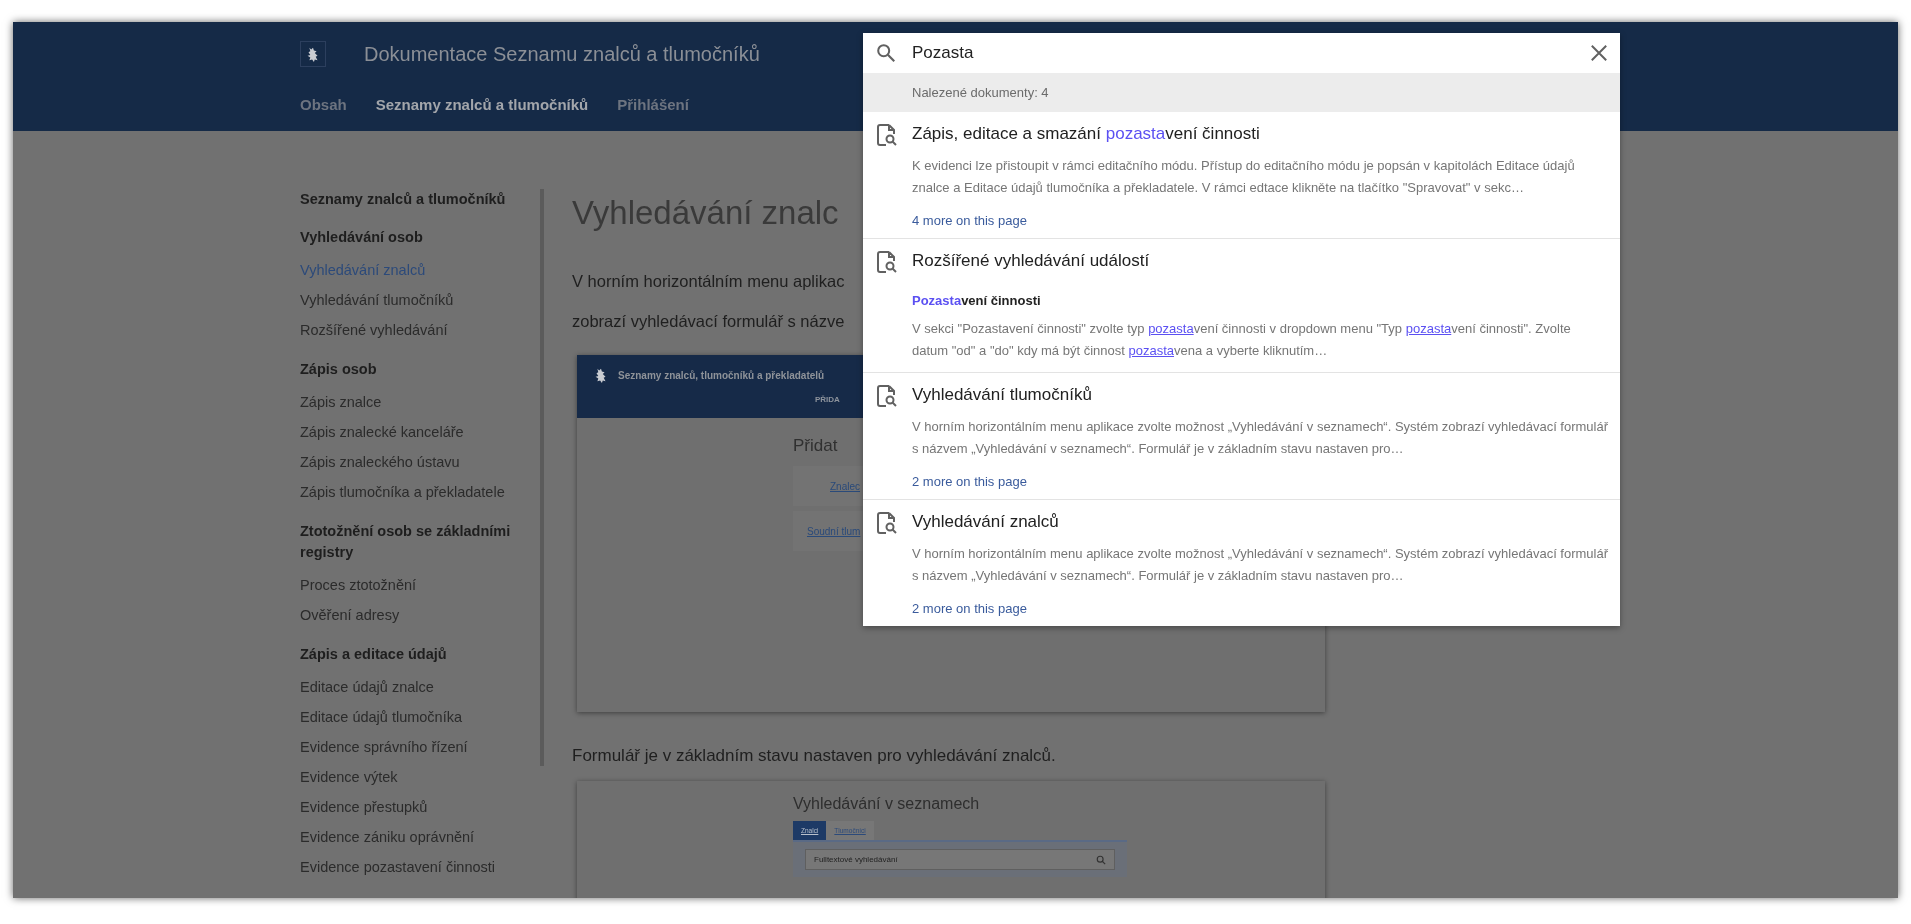  Describe the element at coordinates (815, 446) in the screenshot. I see `section-heading: Přidat` at that location.